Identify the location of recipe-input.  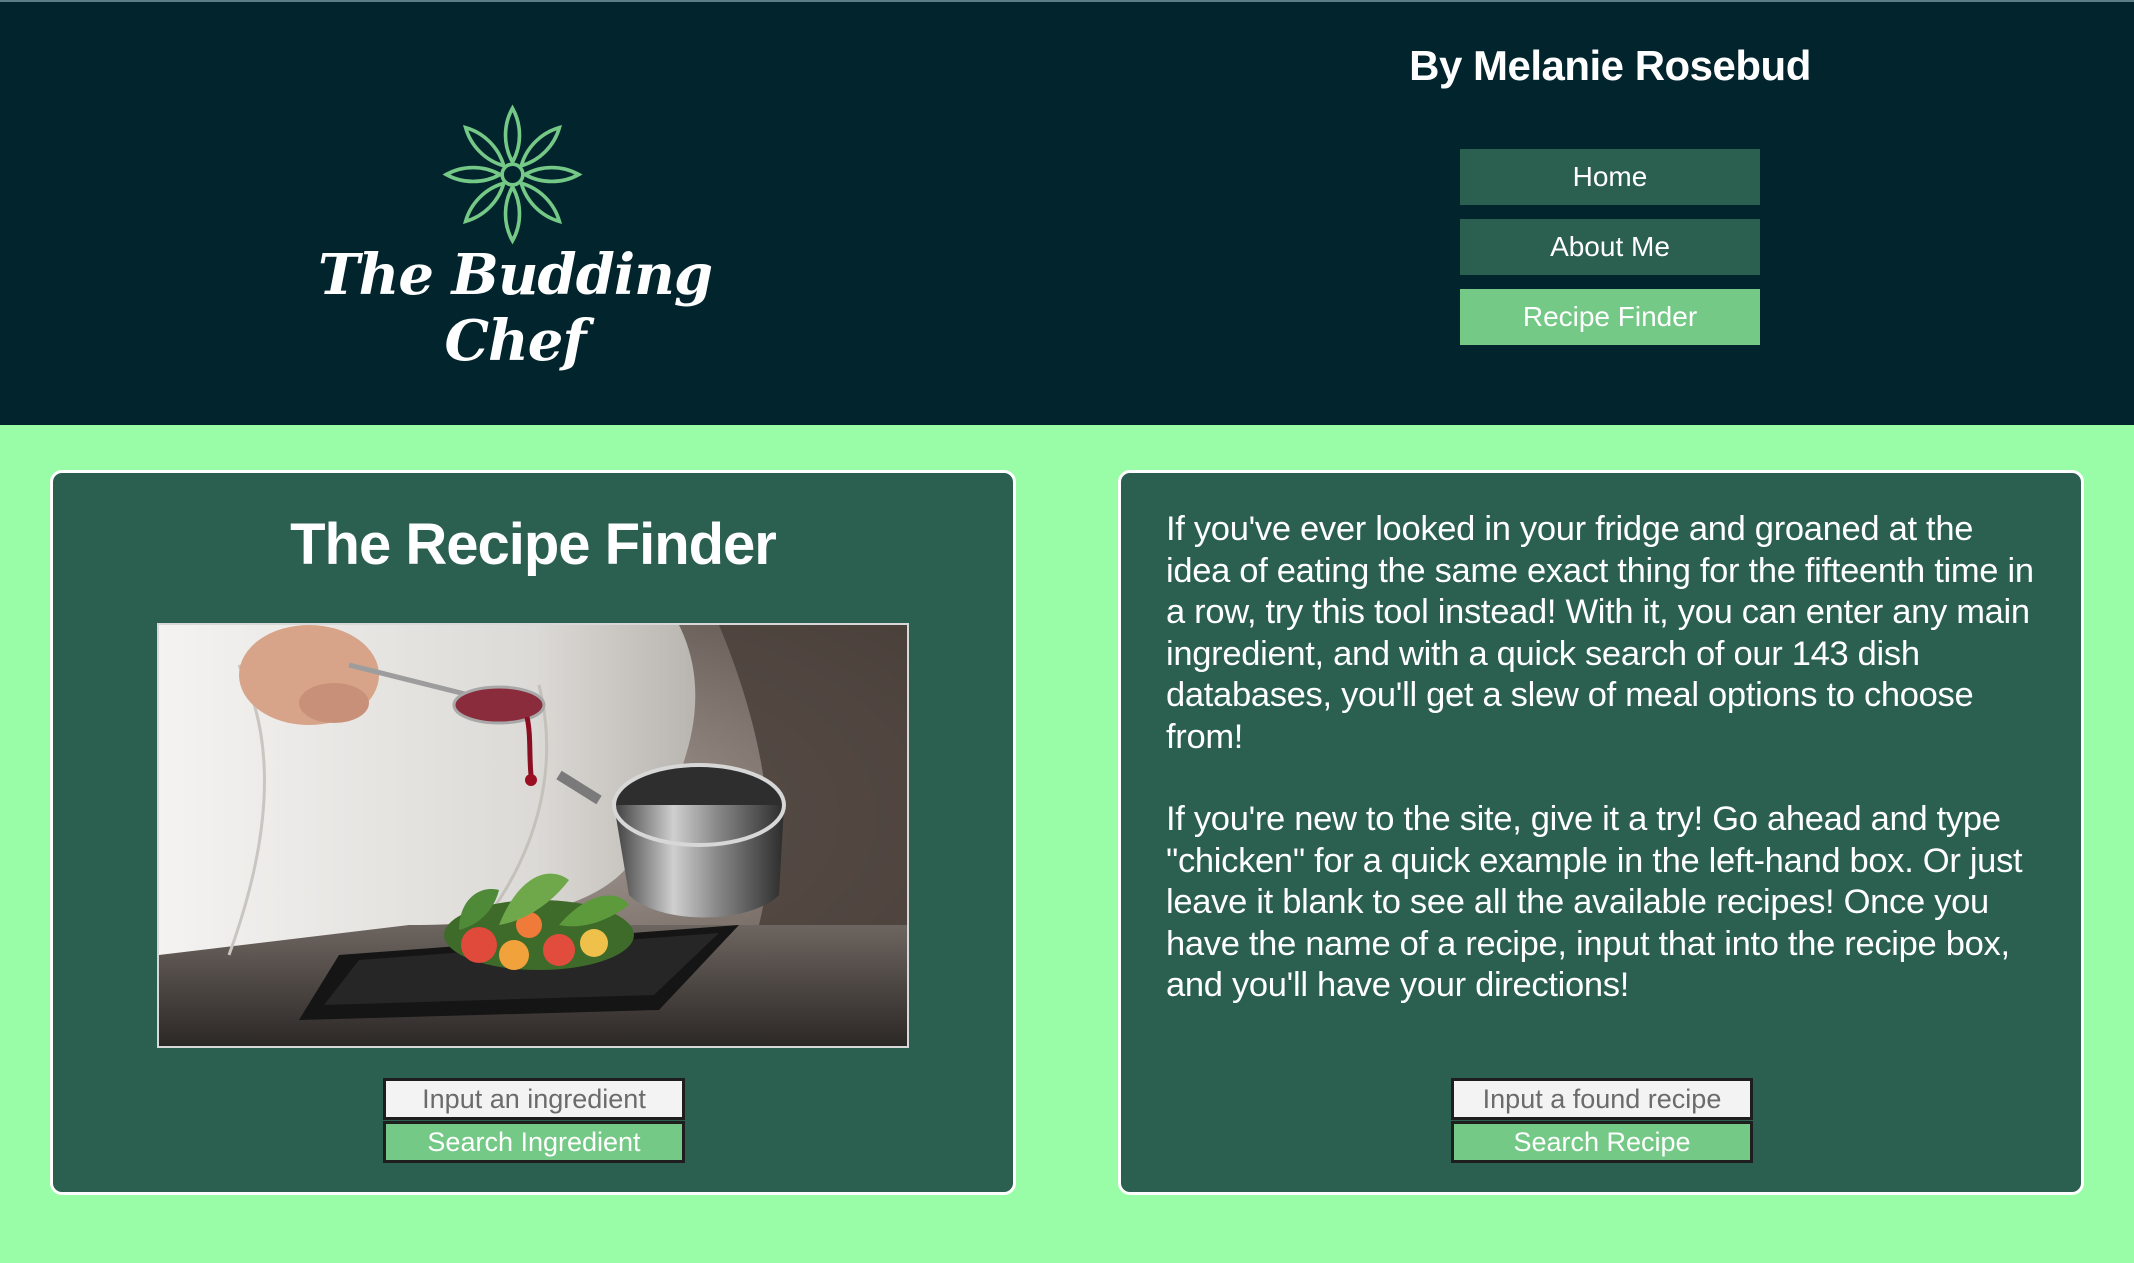
(1602, 1099).